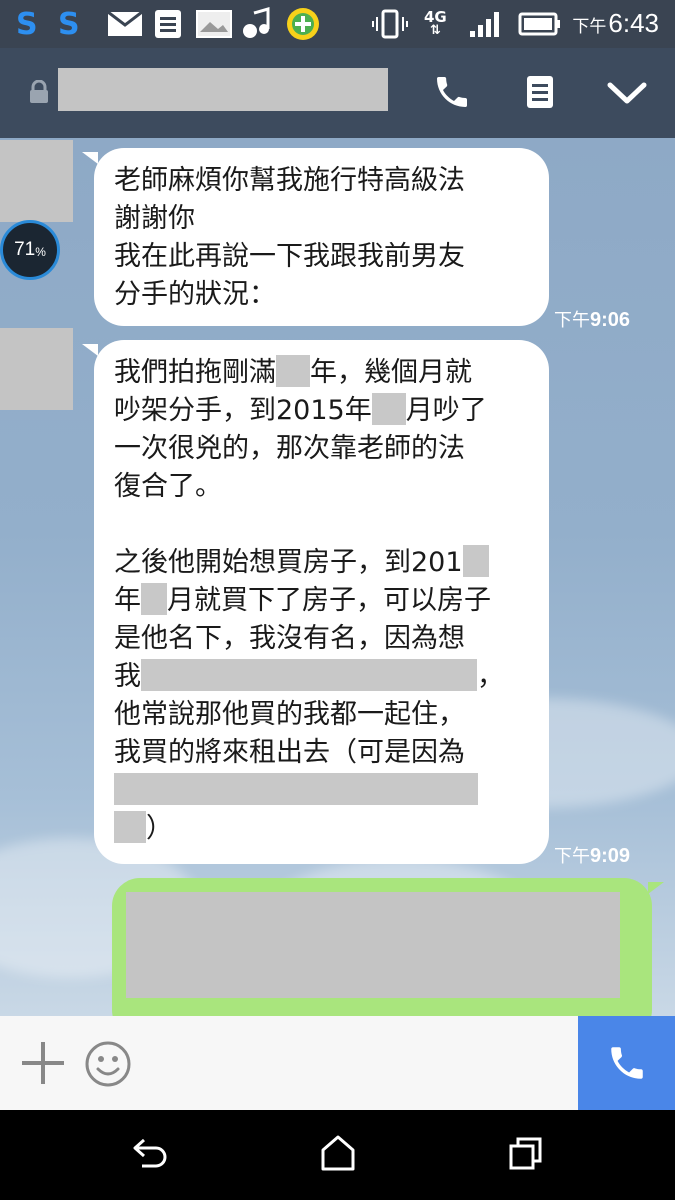 Image resolution: width=675 pixels, height=1200 pixels. I want to click on recent-apps-button, so click(526, 1156).